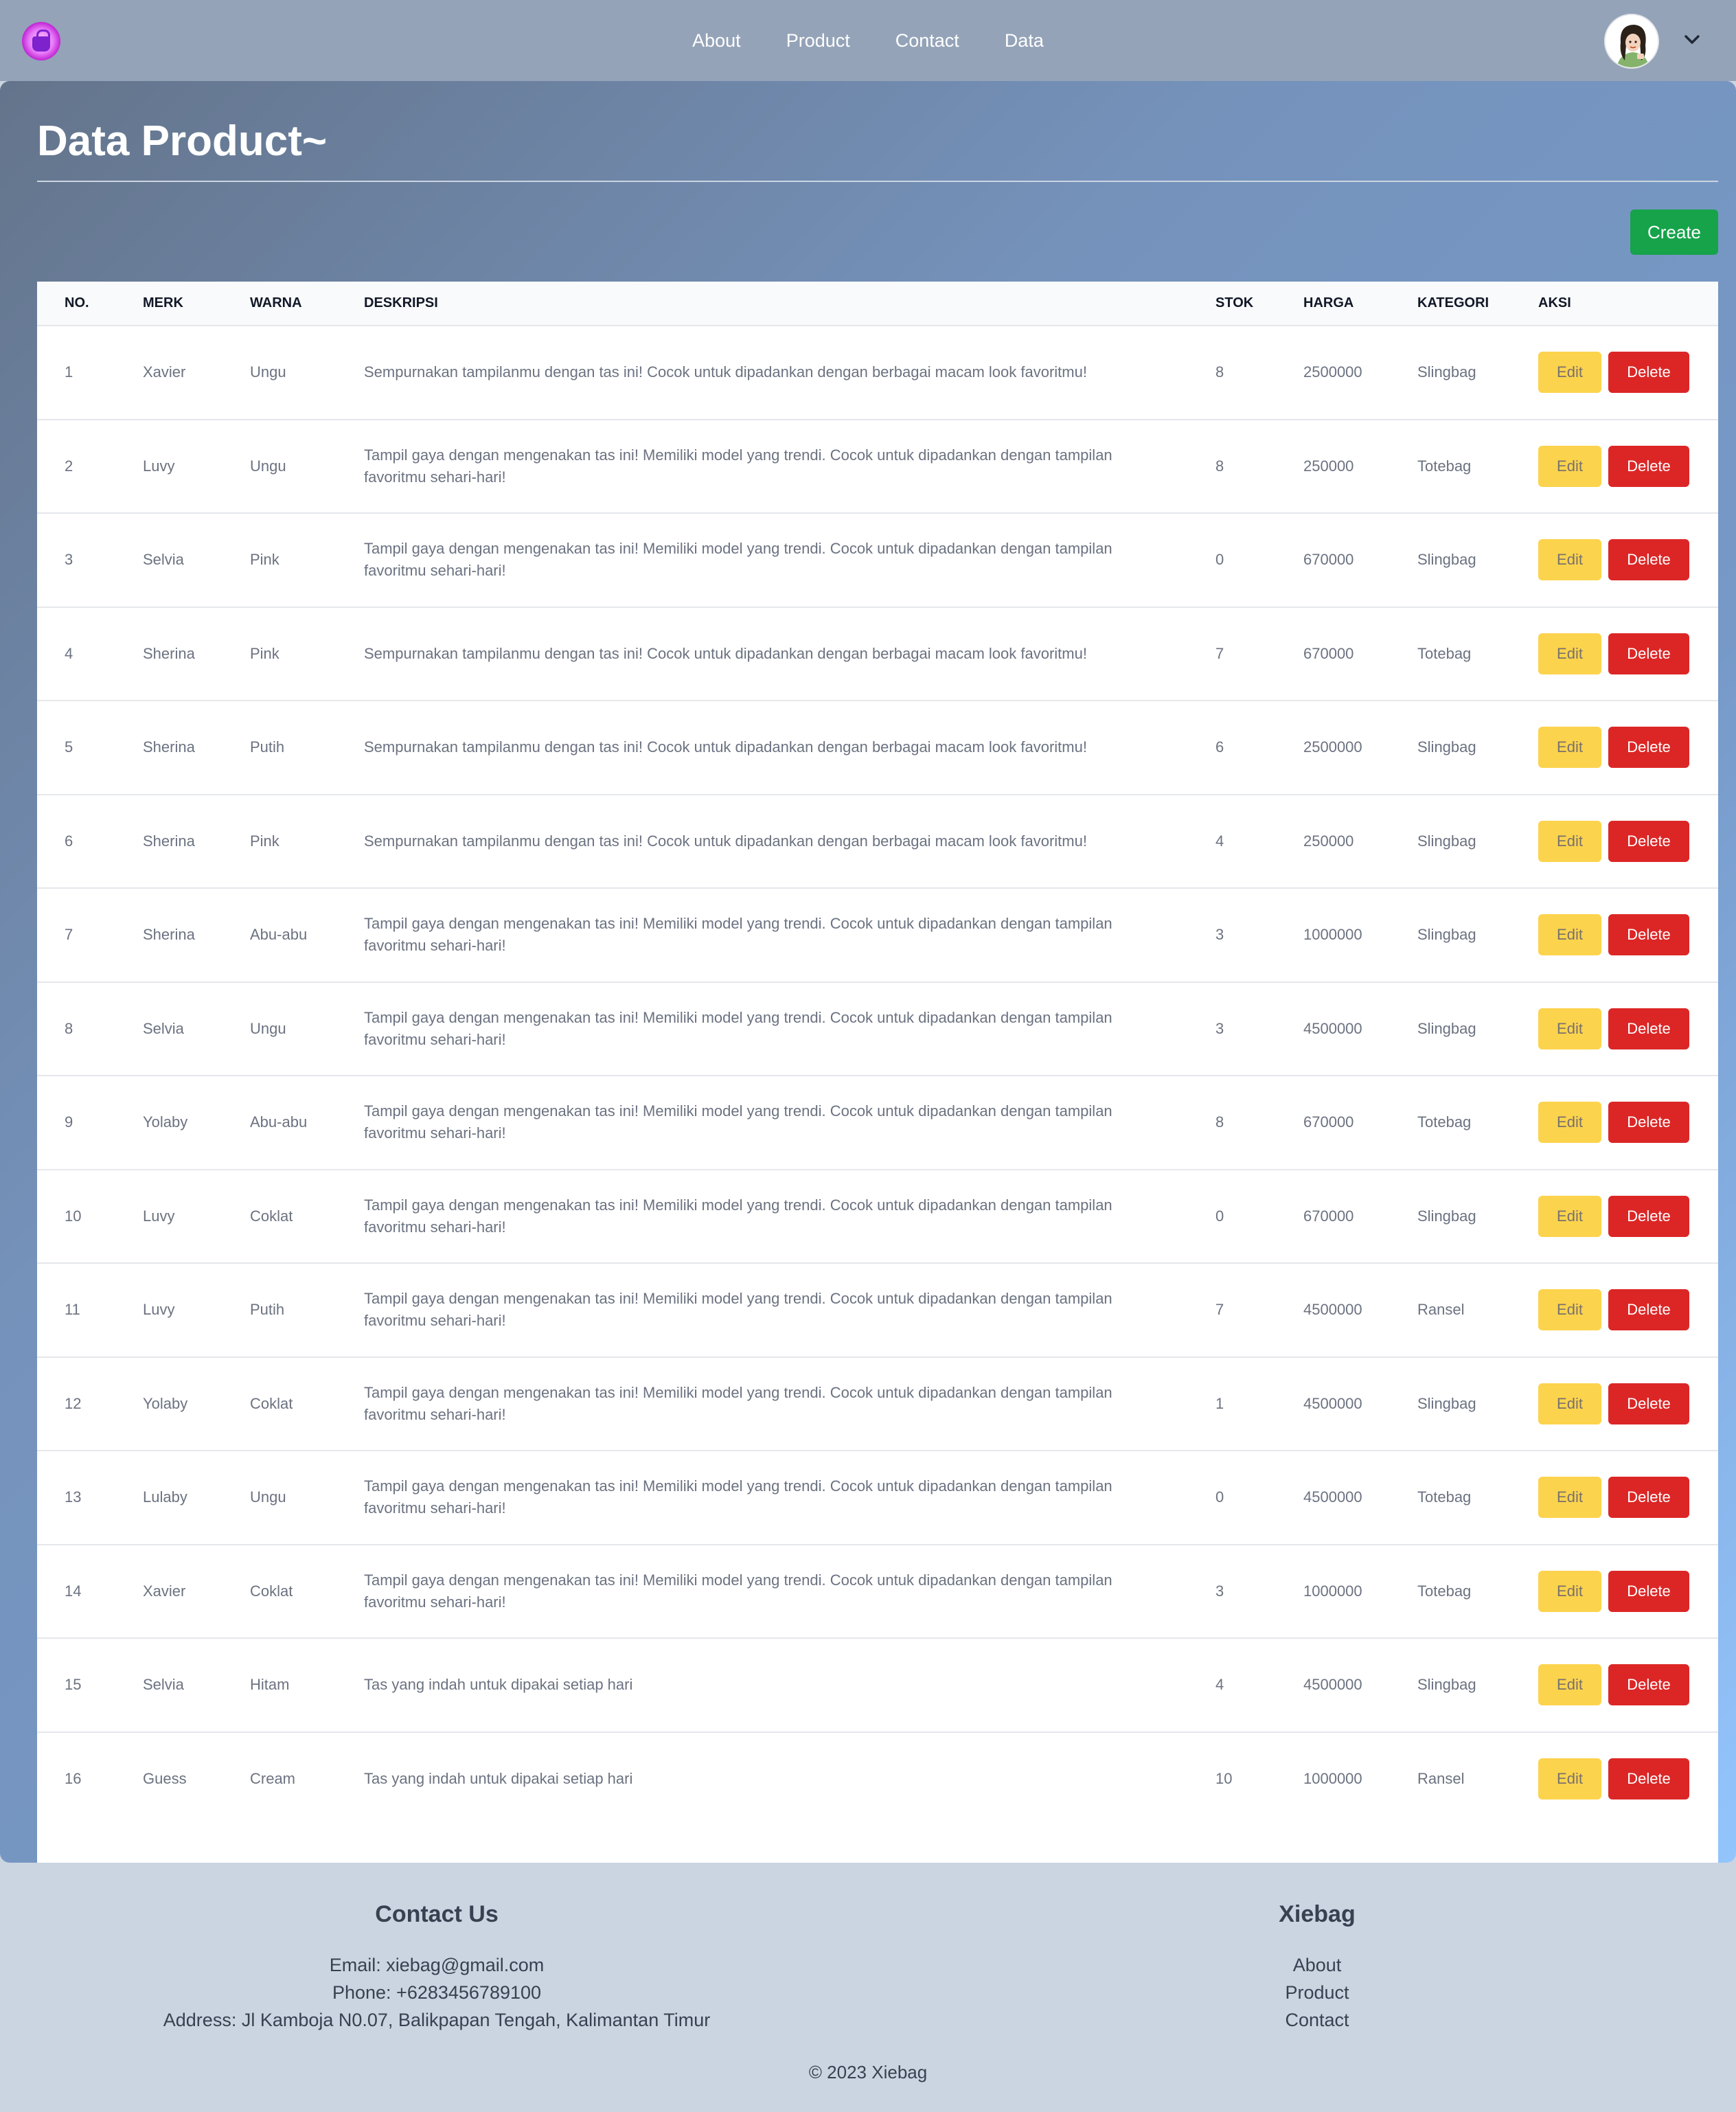  What do you see at coordinates (927, 41) in the screenshot?
I see `nav-contact: Contact` at bounding box center [927, 41].